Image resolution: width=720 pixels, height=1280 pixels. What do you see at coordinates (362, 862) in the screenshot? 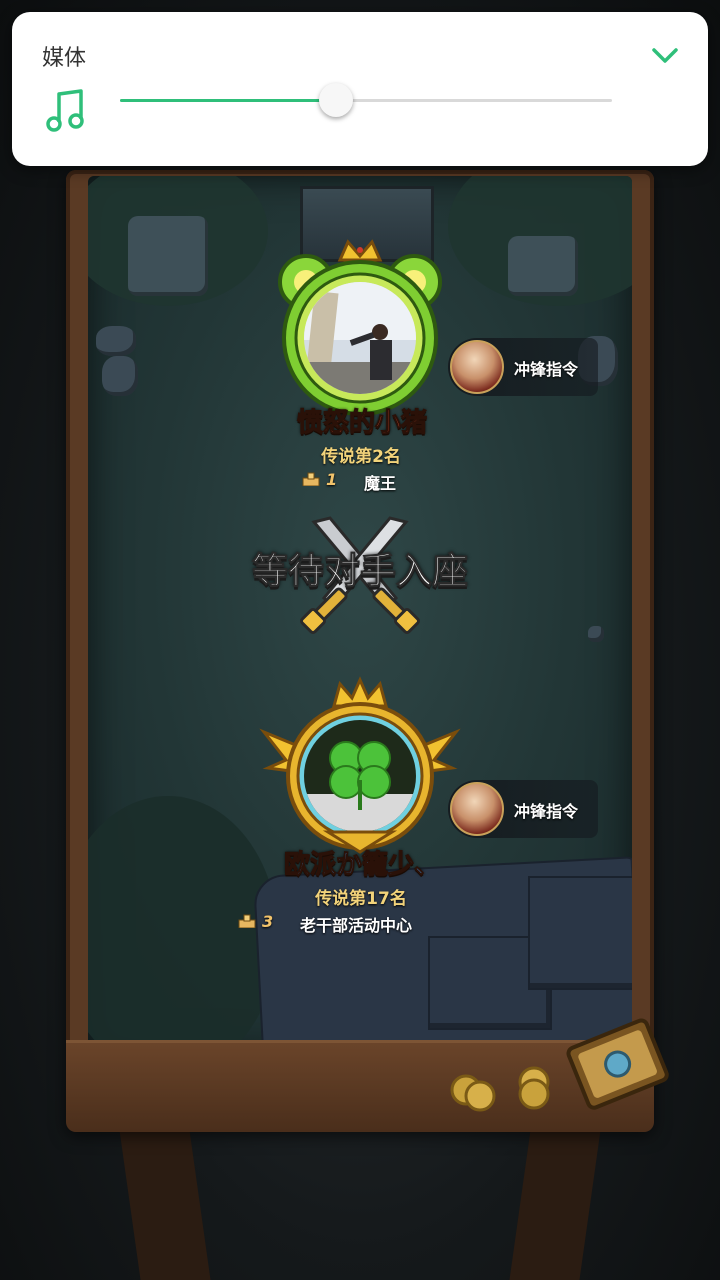
I see `bottom-player-name: 欧派か籠少、` at bounding box center [362, 862].